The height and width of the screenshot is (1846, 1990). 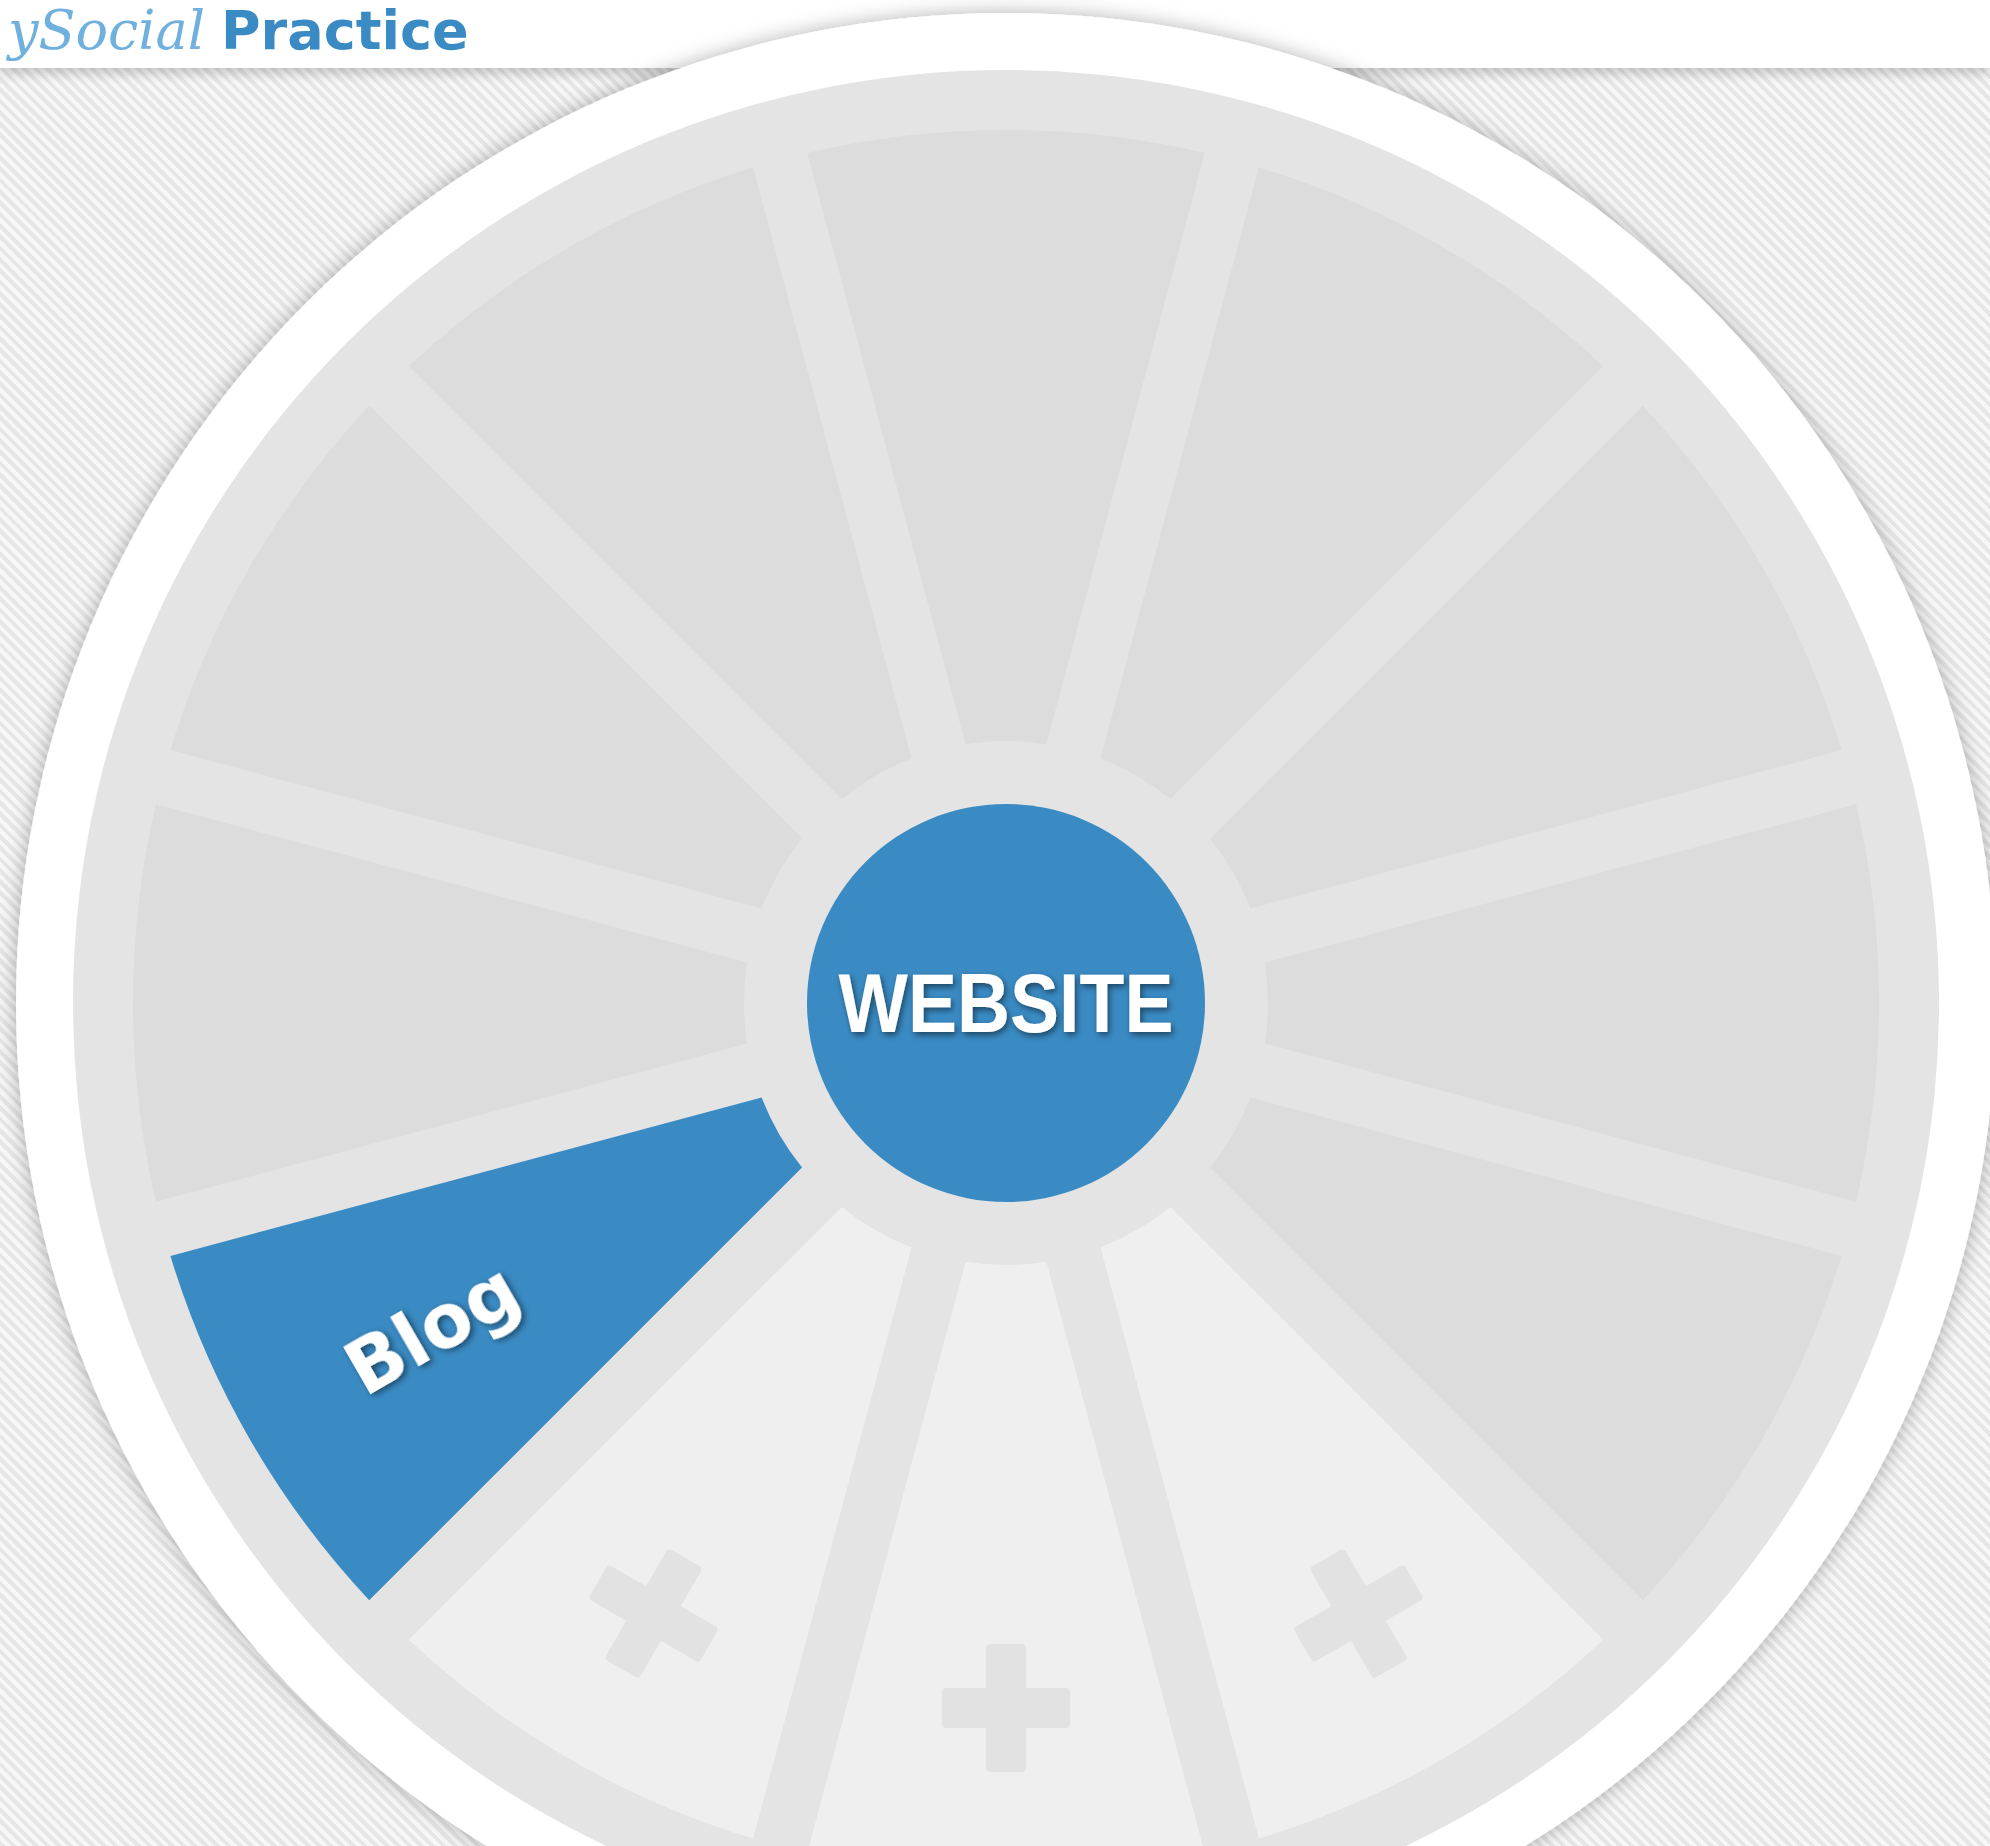 I want to click on center-circle, so click(x=1006, y=1003).